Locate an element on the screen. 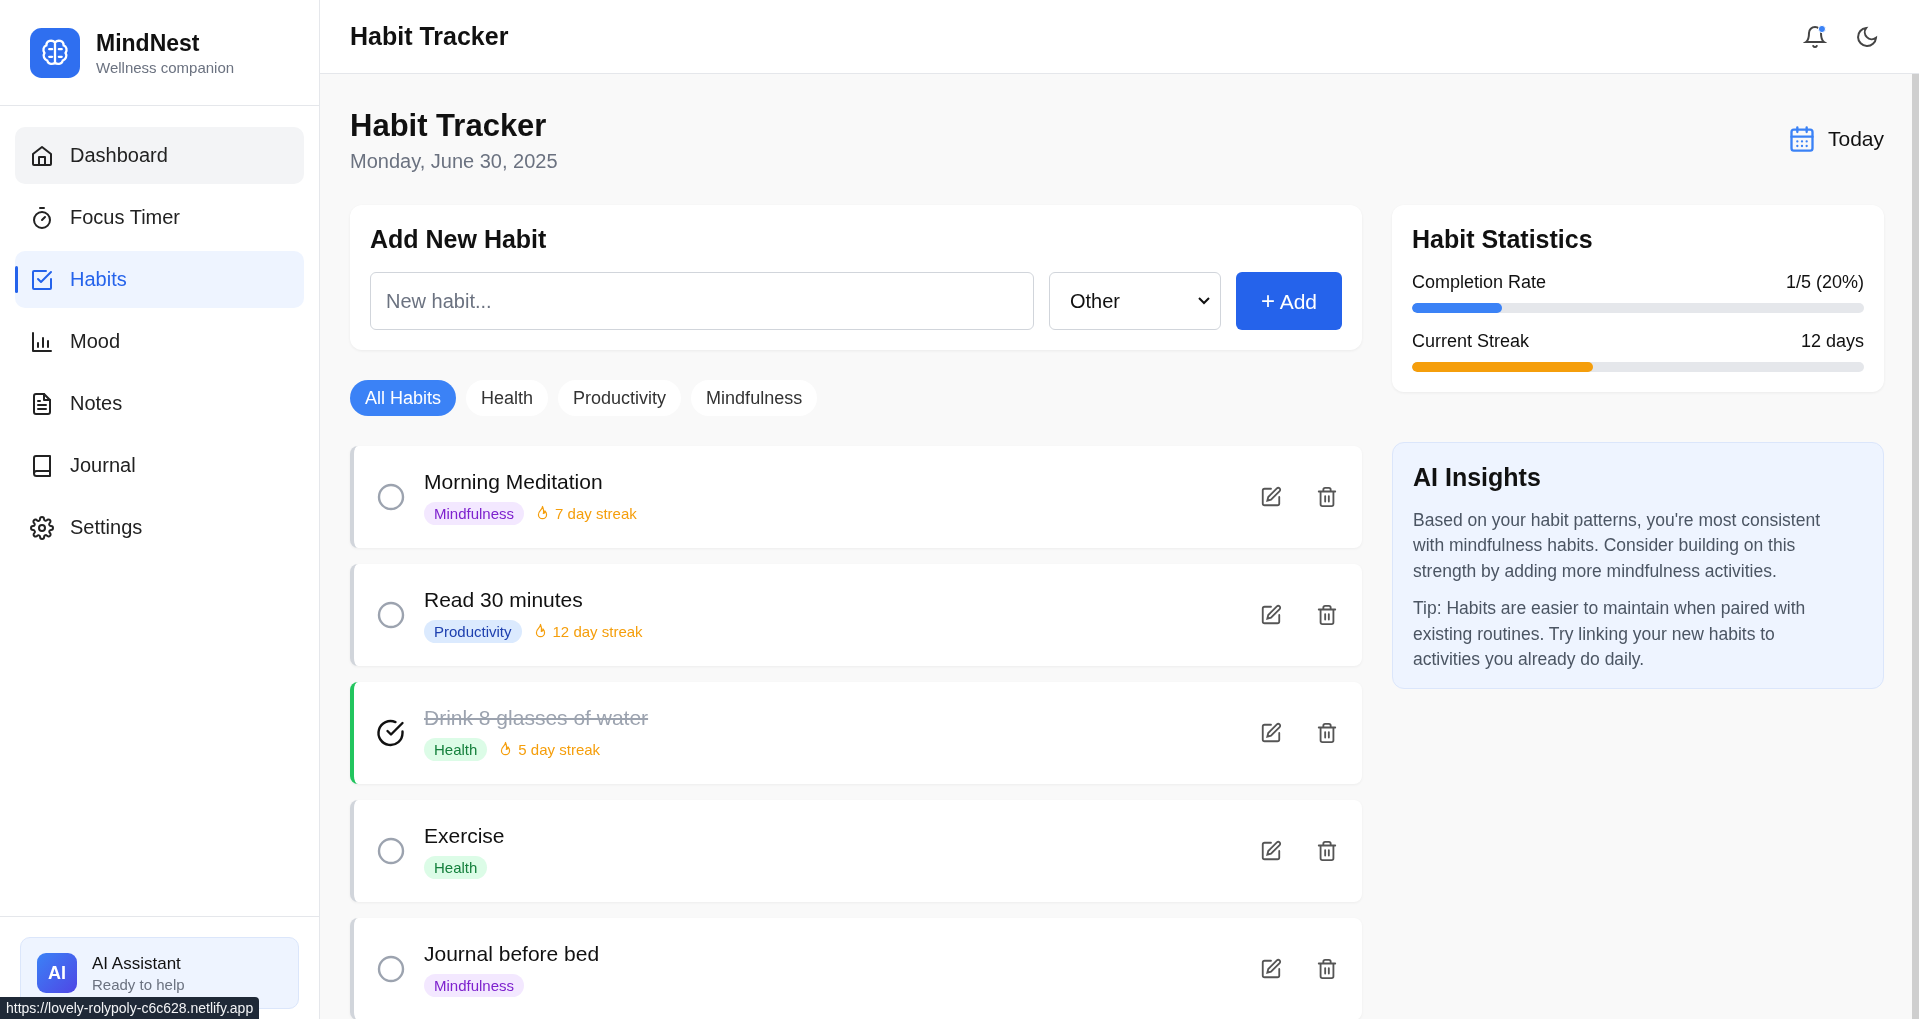 The height and width of the screenshot is (1019, 1919). stat-value: 1/5 (20%) is located at coordinates (1824, 282).